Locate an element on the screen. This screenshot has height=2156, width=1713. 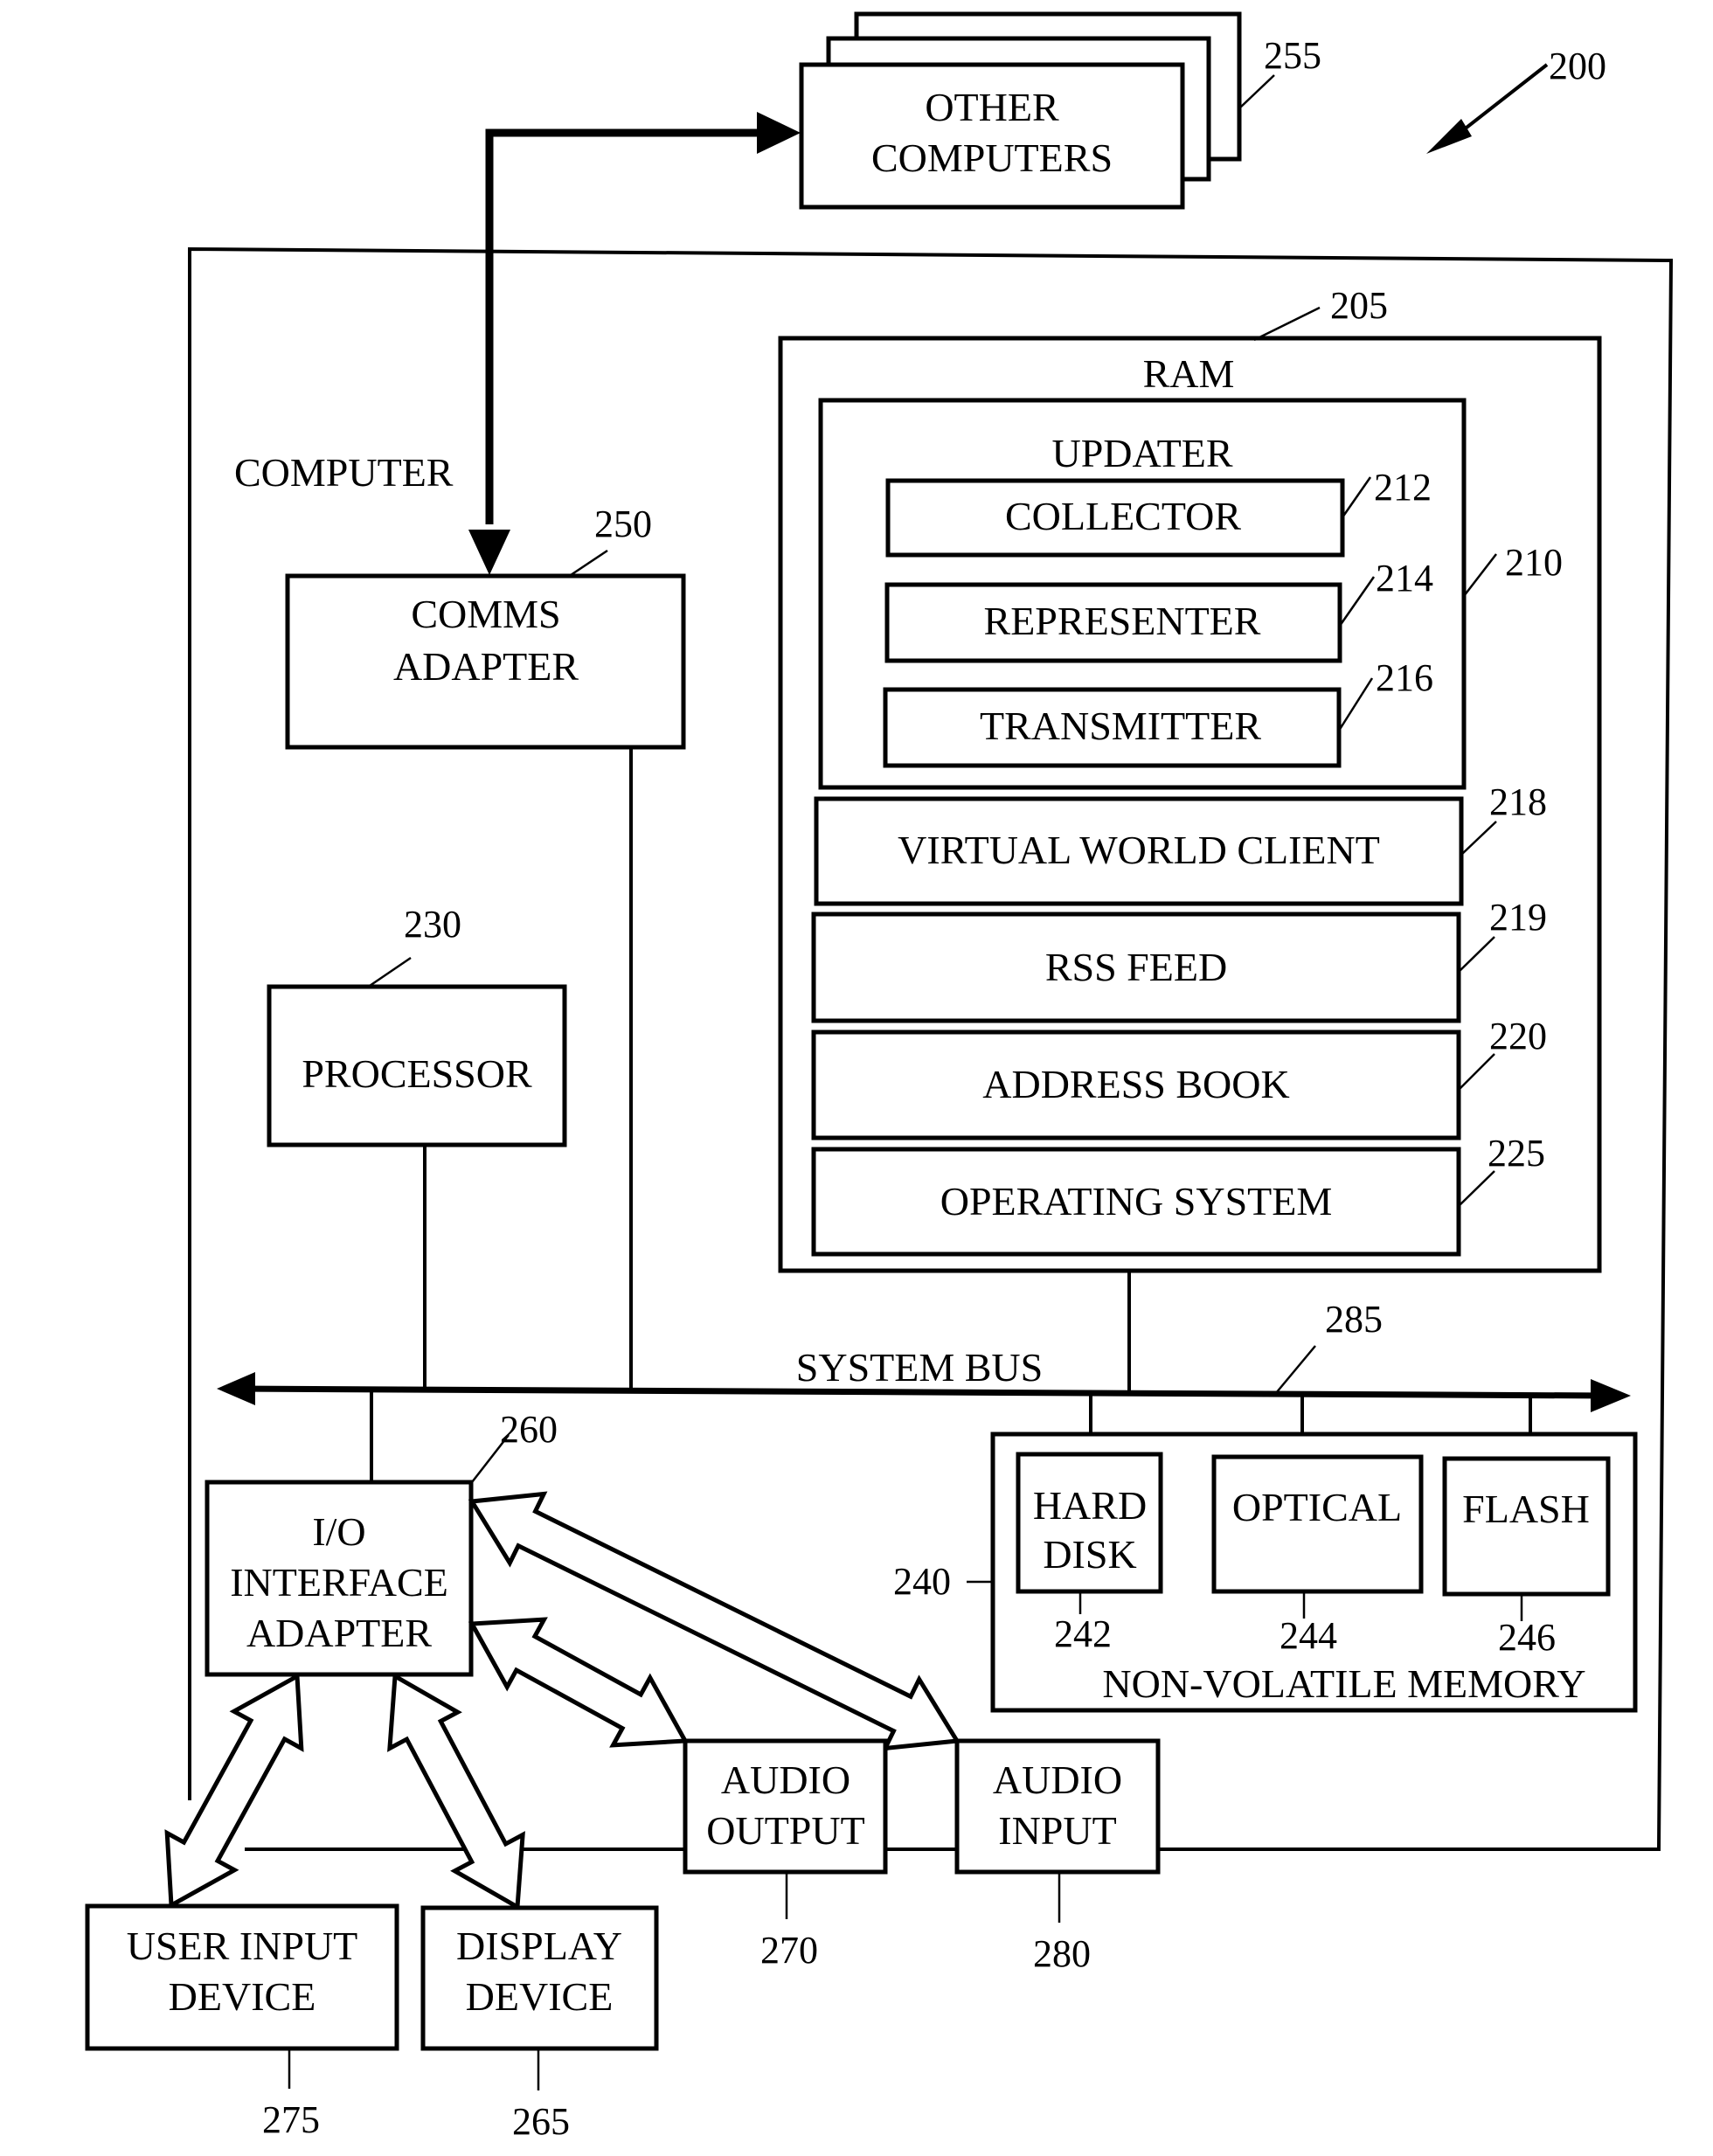
ref-244: 244 is located at coordinates (1308, 1635).